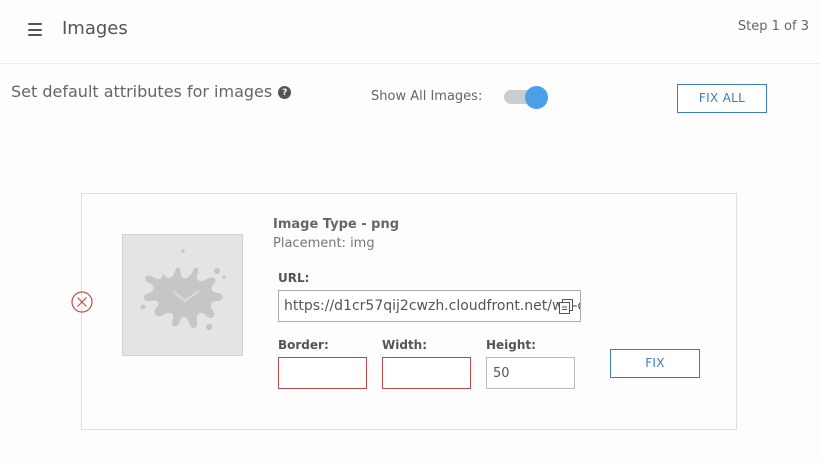 The height and width of the screenshot is (462, 820). What do you see at coordinates (722, 98) in the screenshot?
I see `fix-all-button: FIX ALL` at bounding box center [722, 98].